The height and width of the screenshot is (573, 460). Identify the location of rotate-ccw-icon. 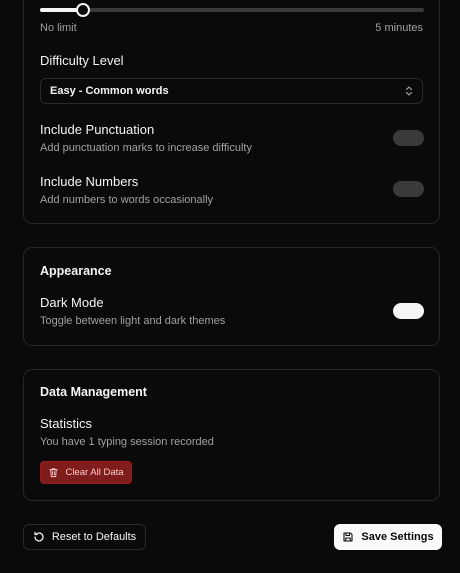
(39, 537).